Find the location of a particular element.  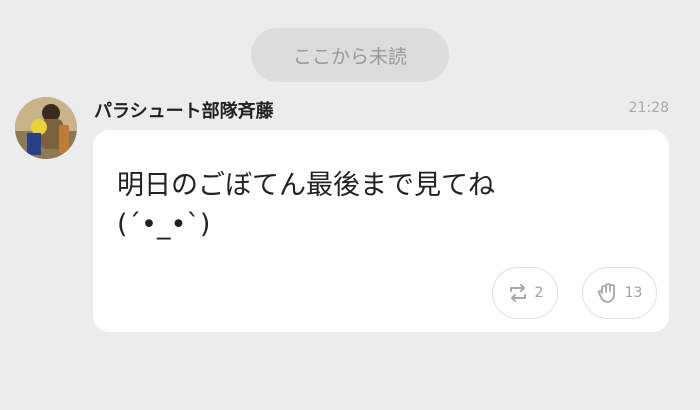

repost-count: 2 is located at coordinates (539, 293).